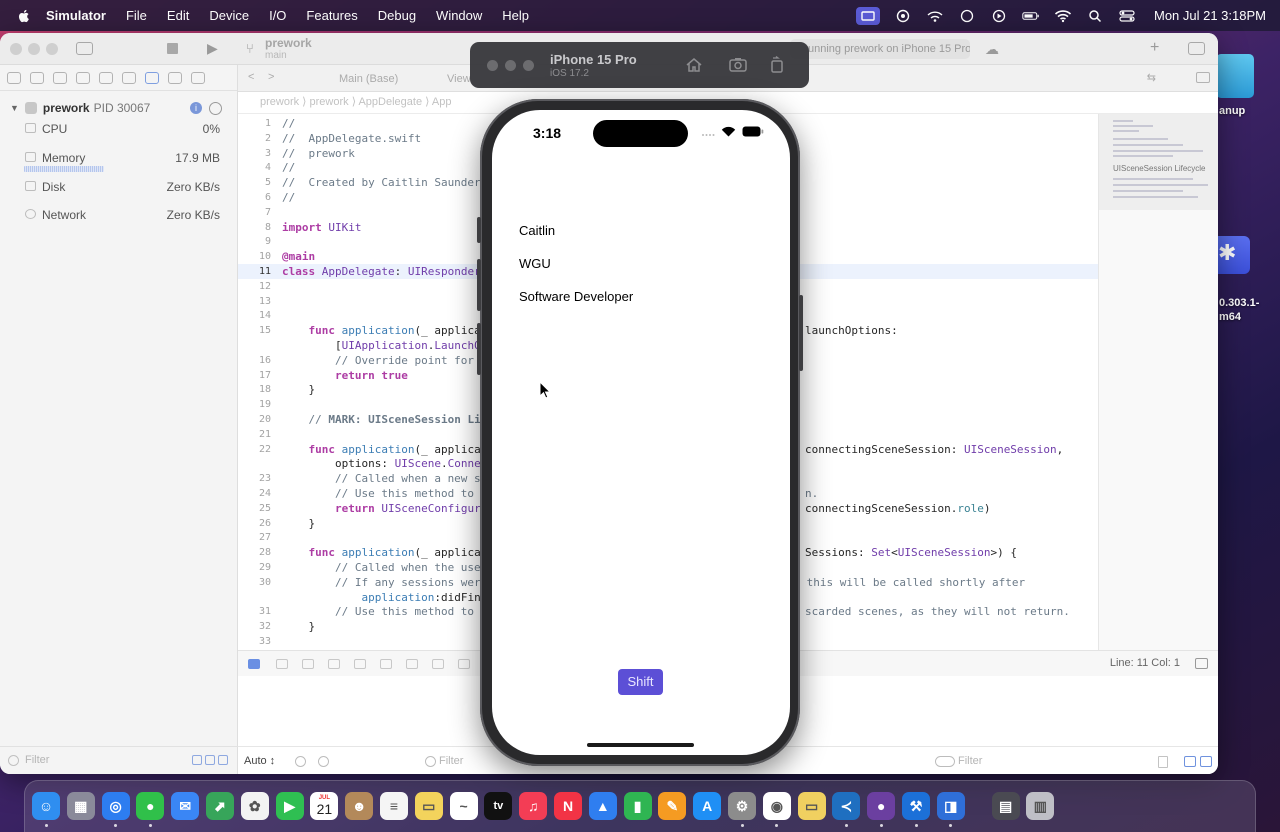 Image resolution: width=1280 pixels, height=832 pixels. I want to click on battery-icon, so click(1031, 16).